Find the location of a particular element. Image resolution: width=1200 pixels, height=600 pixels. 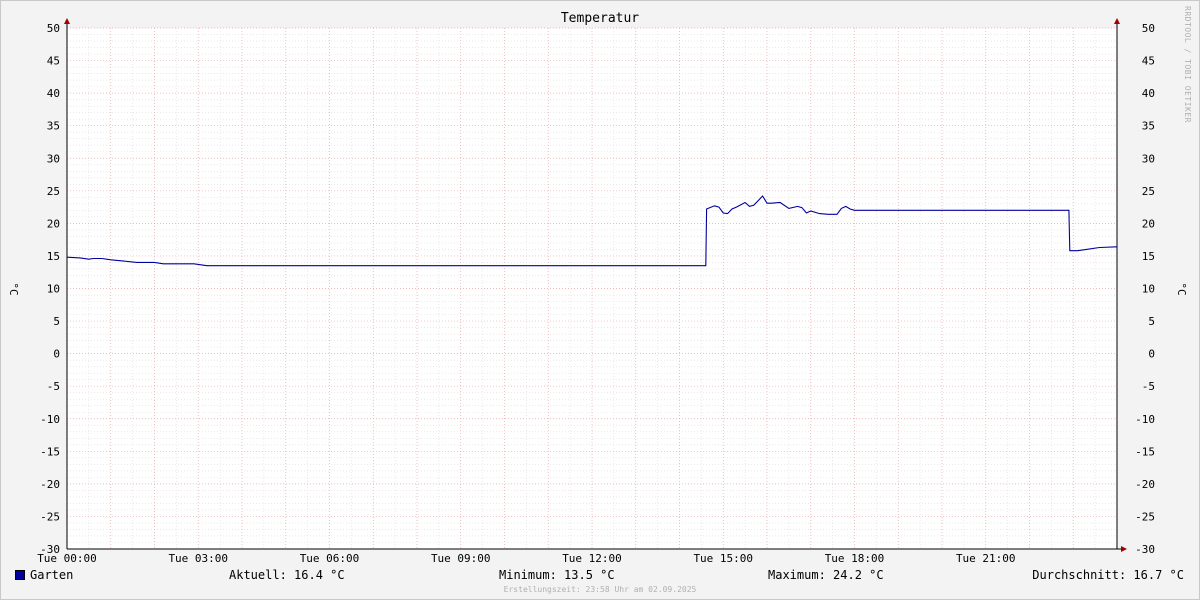

y-tick-label-right: 15 is located at coordinates (1148, 256).